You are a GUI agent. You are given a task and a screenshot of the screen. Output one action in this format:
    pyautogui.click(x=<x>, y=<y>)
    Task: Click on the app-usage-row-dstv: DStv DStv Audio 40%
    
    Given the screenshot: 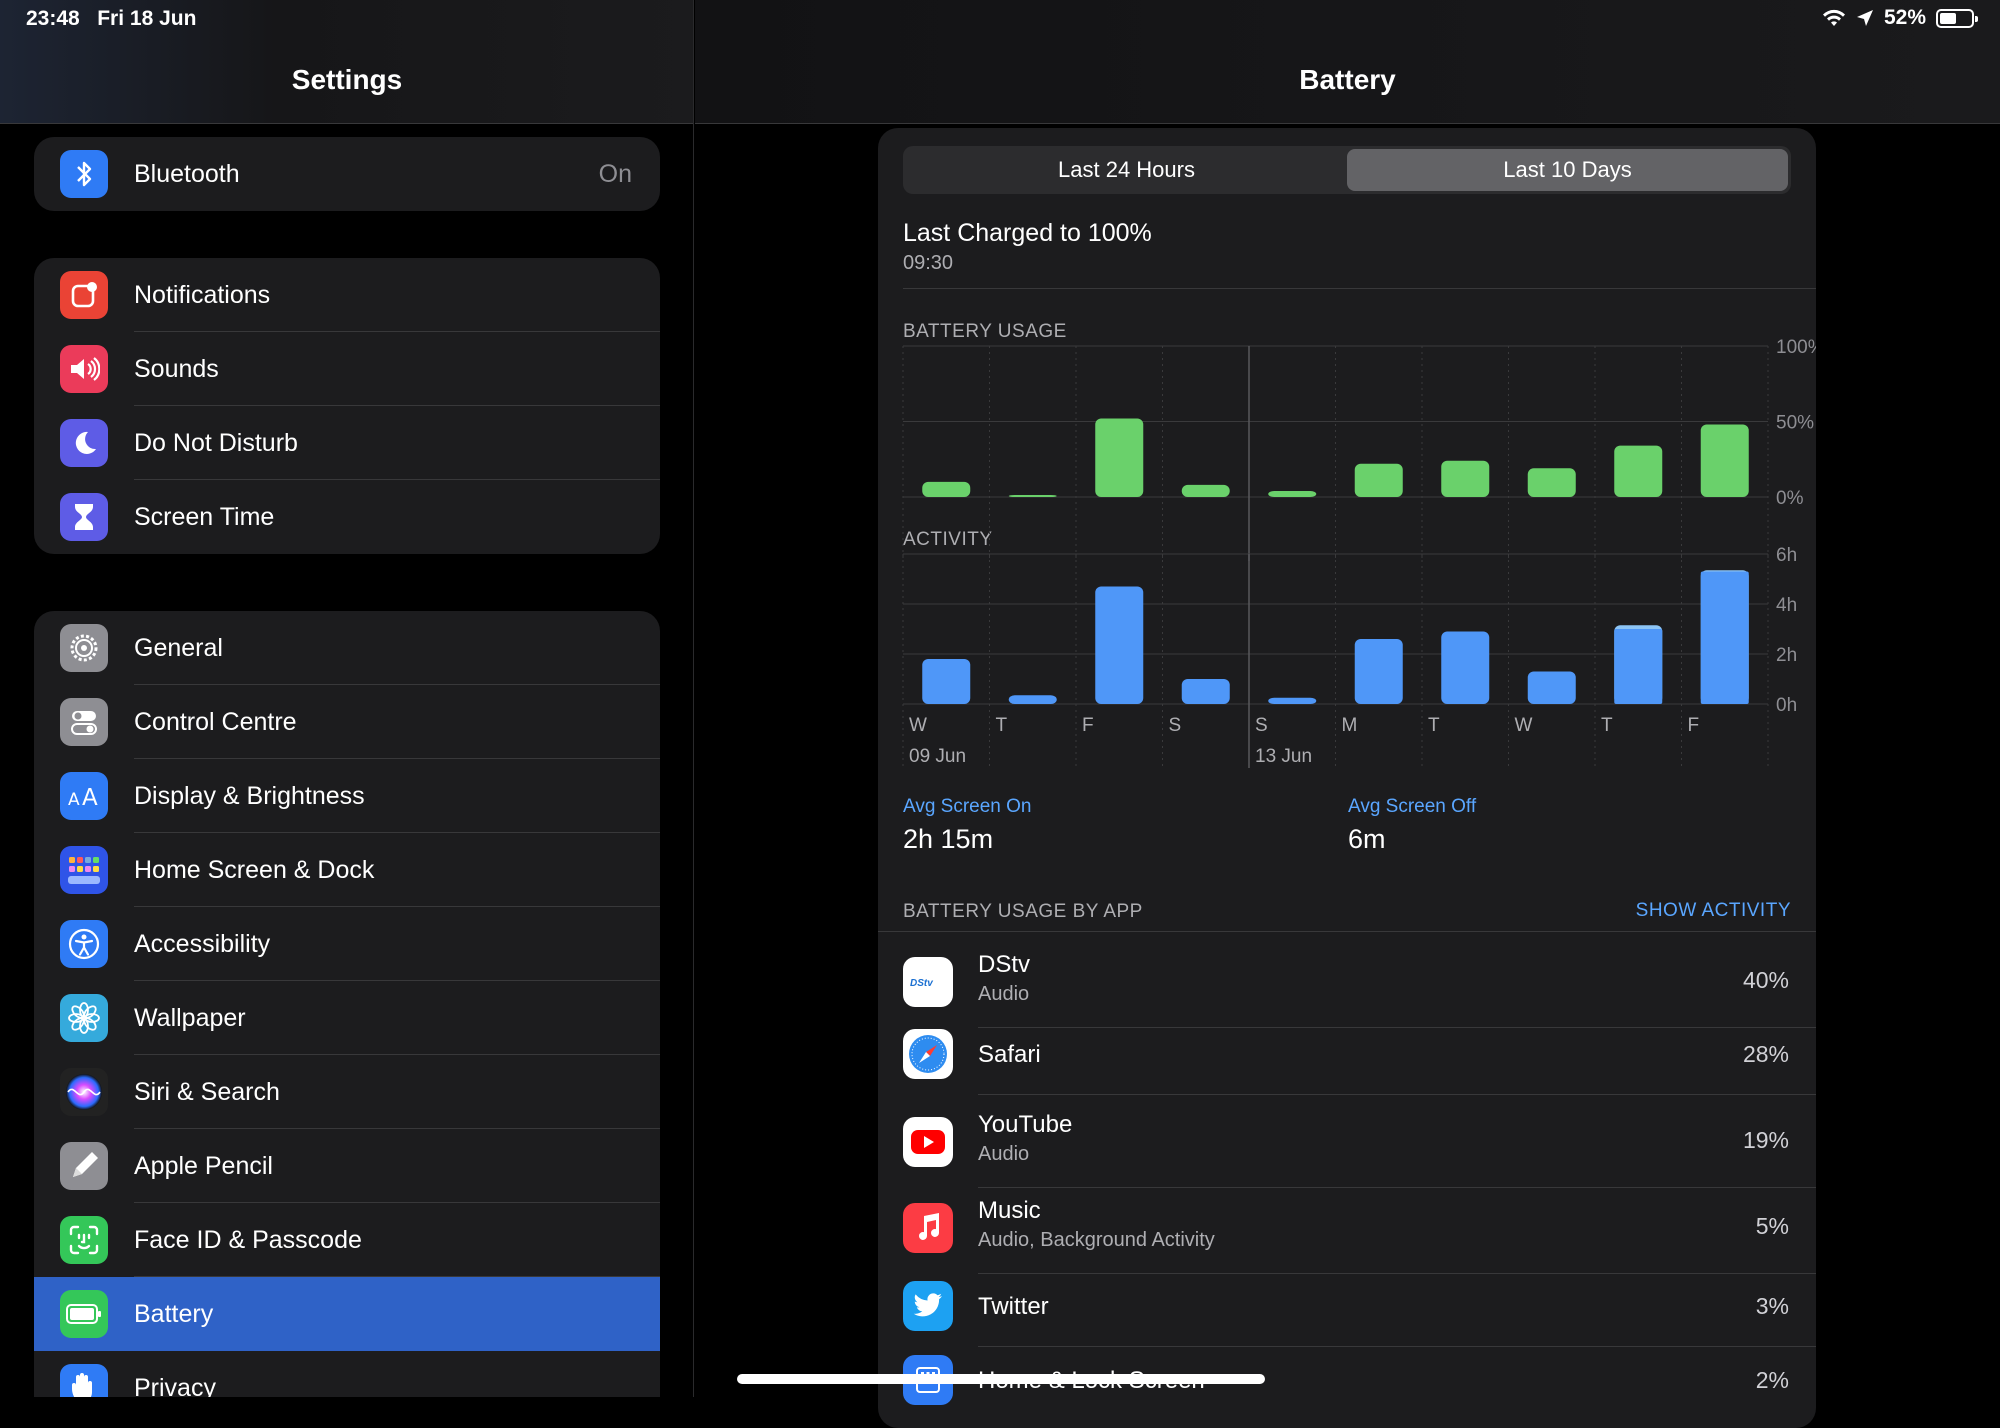 What is the action you would take?
    pyautogui.click(x=1347, y=984)
    